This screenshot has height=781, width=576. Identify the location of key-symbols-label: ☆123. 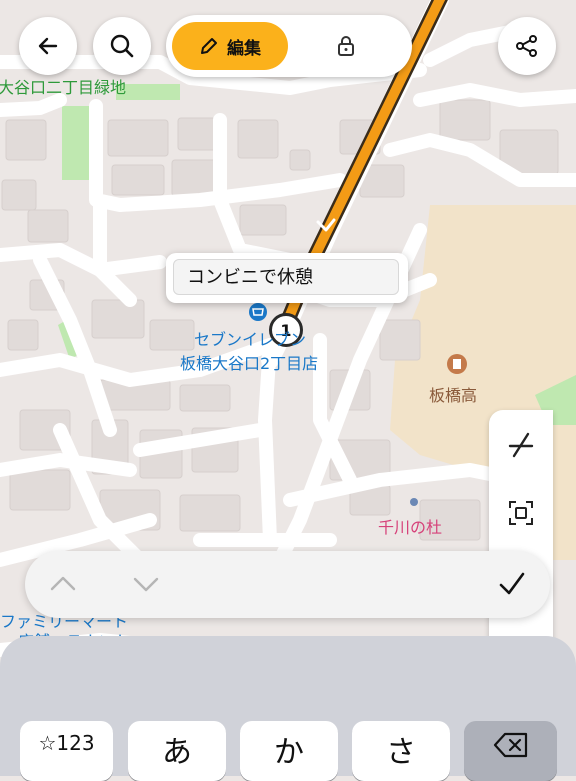
(66, 743).